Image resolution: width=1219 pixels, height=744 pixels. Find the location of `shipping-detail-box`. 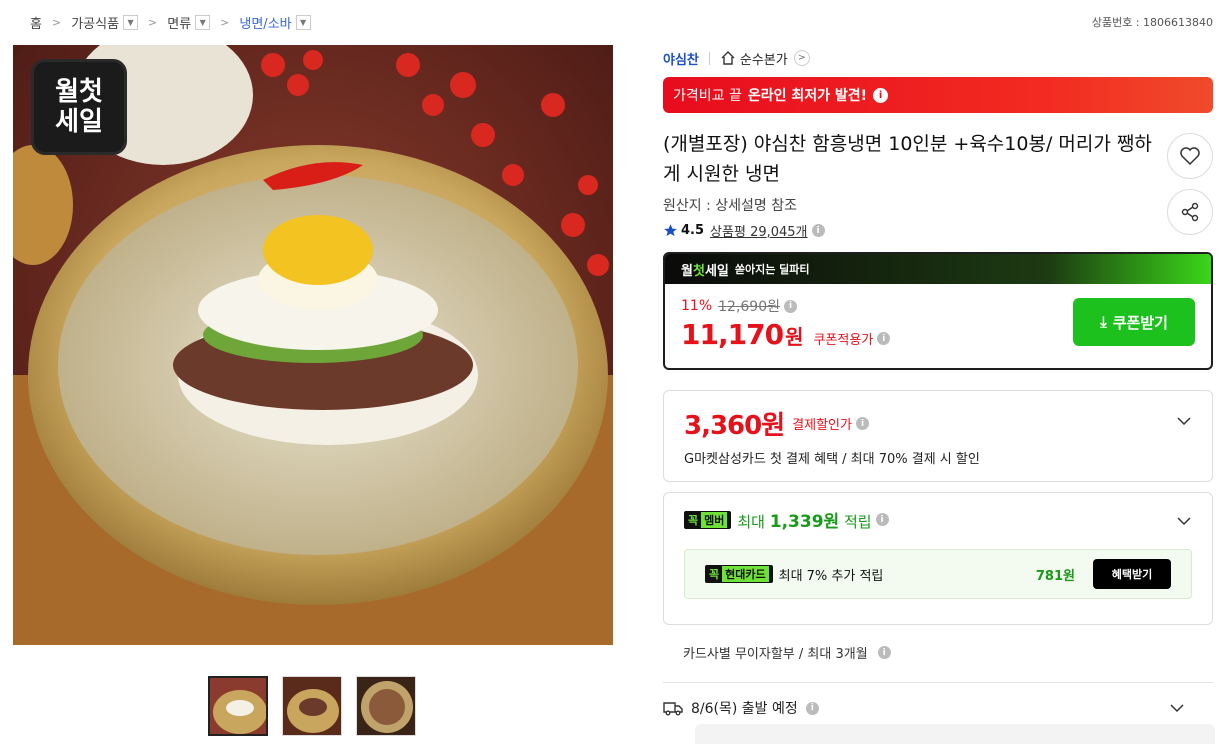

shipping-detail-box is located at coordinates (955, 734).